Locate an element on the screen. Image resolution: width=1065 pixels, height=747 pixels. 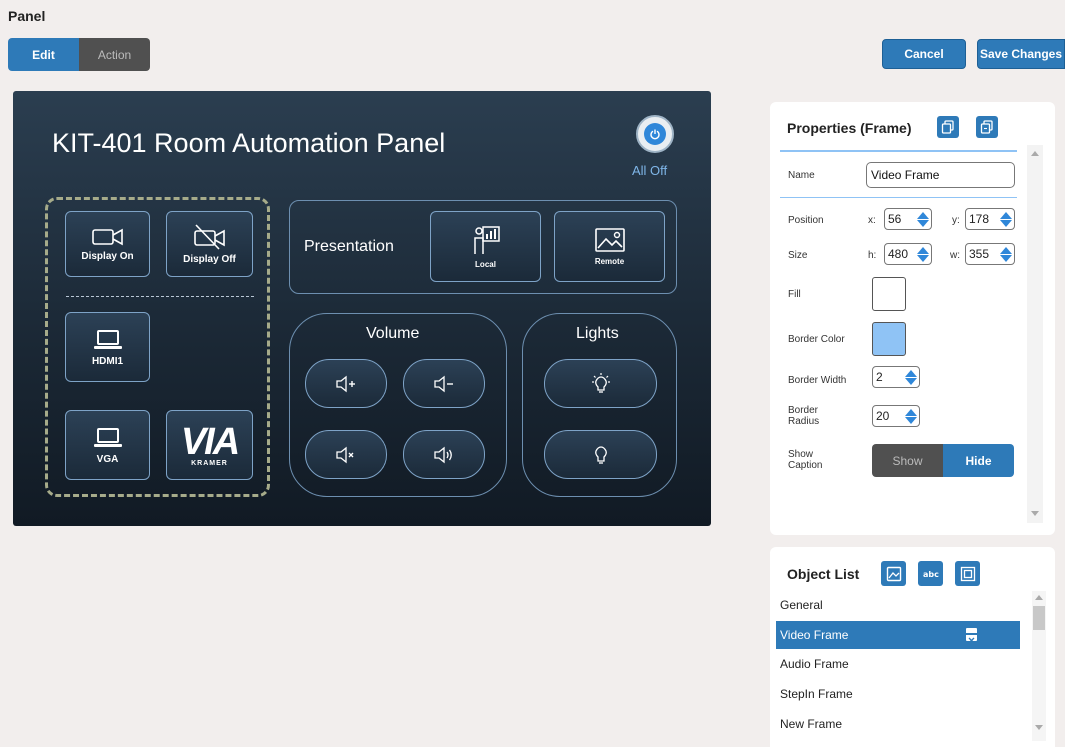
laptop-icon is located at coordinates (107, 339).